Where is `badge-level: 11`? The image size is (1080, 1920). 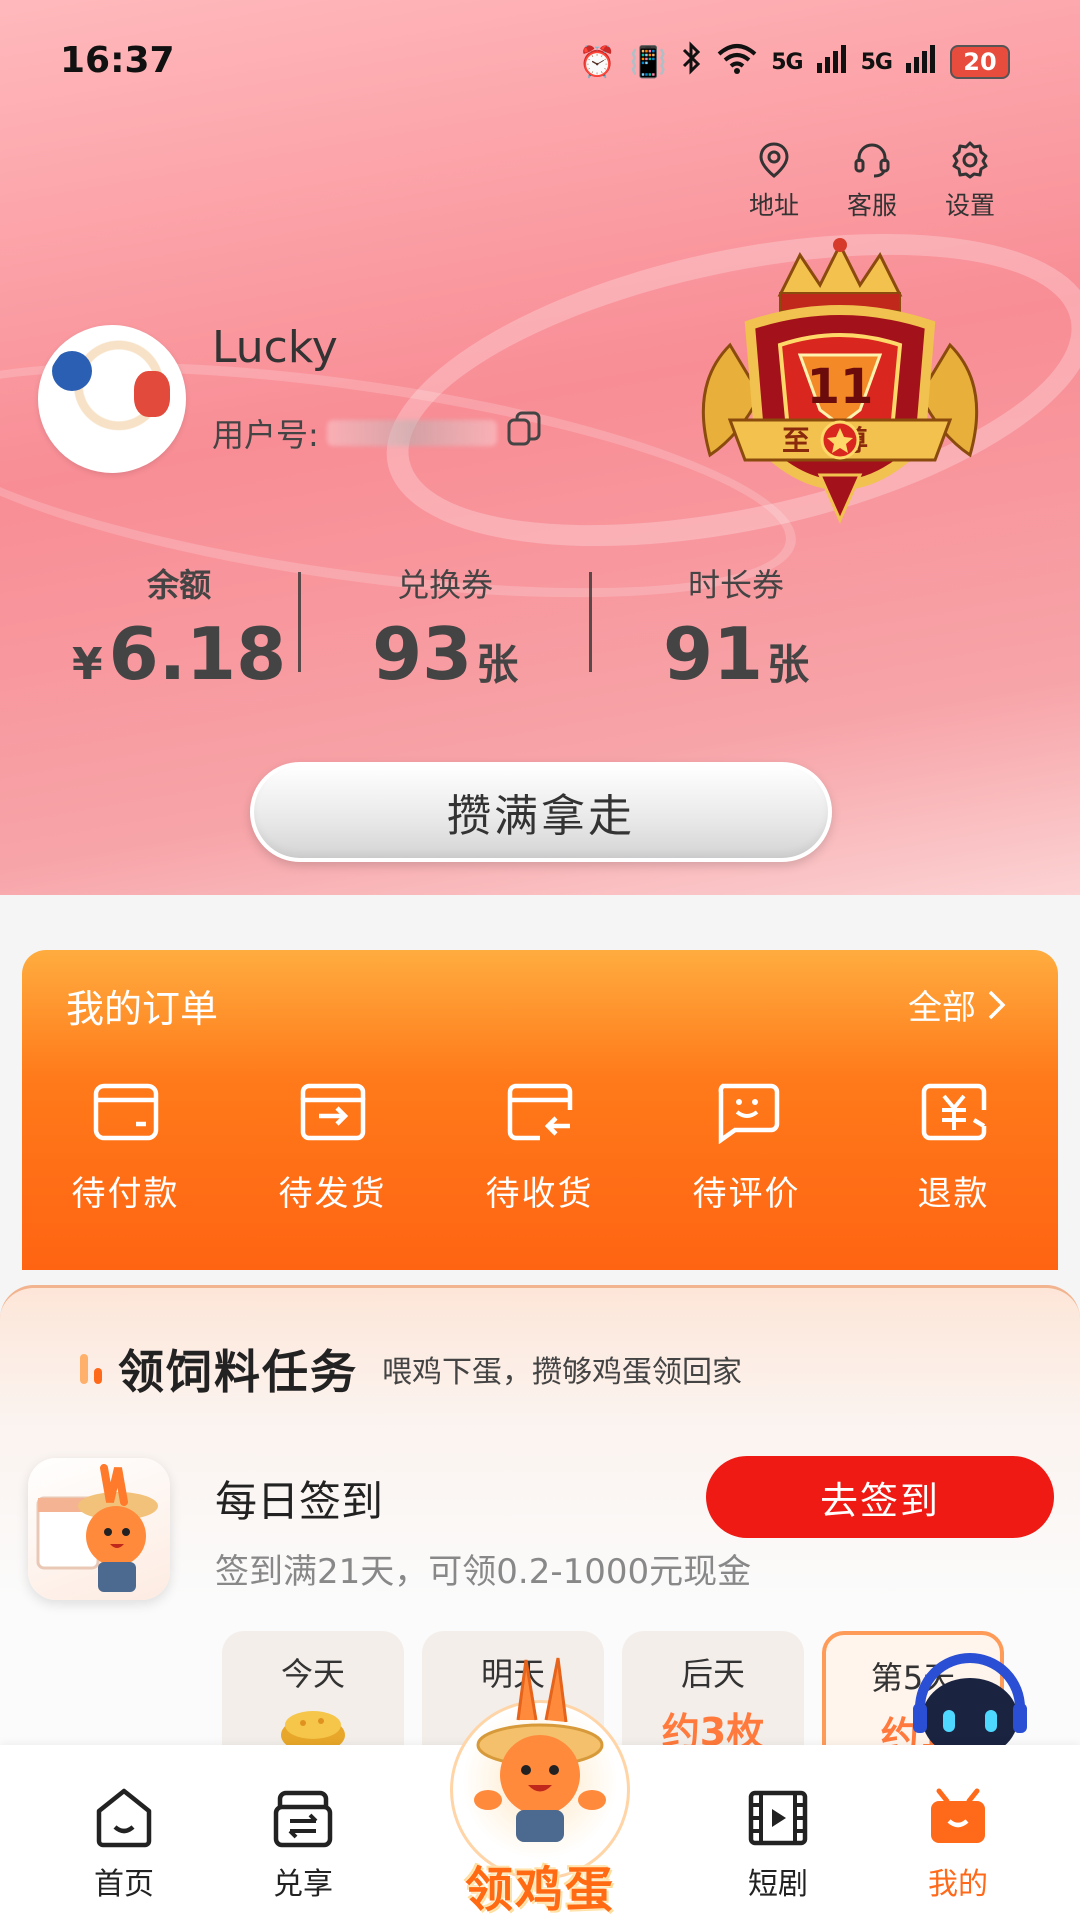
badge-level: 11 is located at coordinates (840, 387).